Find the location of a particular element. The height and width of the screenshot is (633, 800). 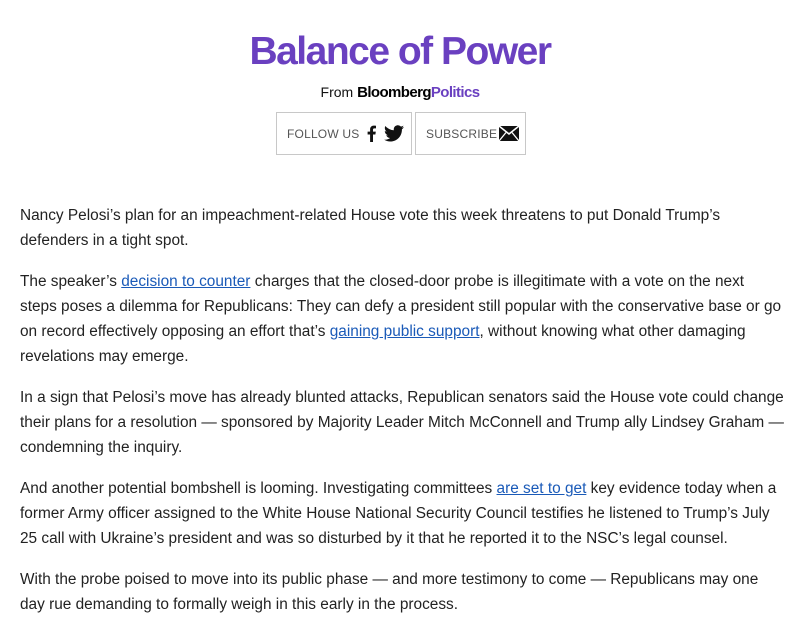

subscribe-label: SUBSCRIBE is located at coordinates (462, 133).